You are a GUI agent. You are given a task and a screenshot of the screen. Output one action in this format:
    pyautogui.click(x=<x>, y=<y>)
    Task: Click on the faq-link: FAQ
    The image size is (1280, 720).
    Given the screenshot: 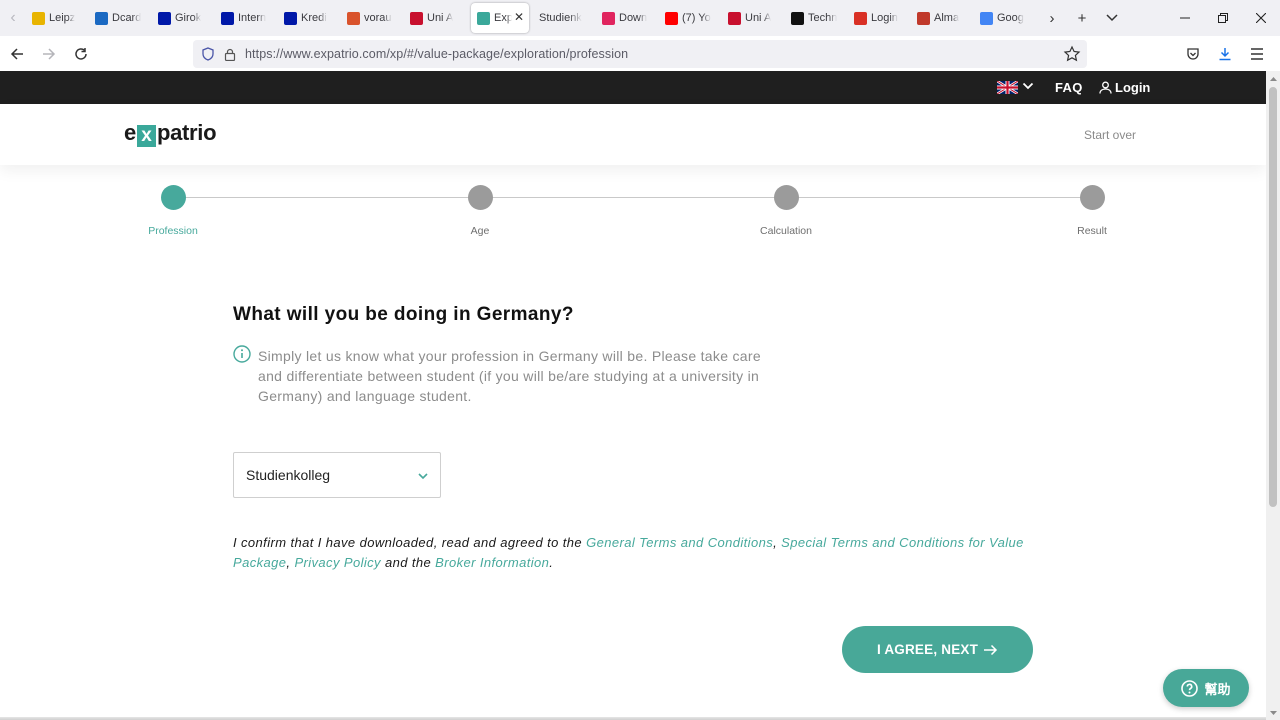 What is the action you would take?
    pyautogui.click(x=1069, y=87)
    